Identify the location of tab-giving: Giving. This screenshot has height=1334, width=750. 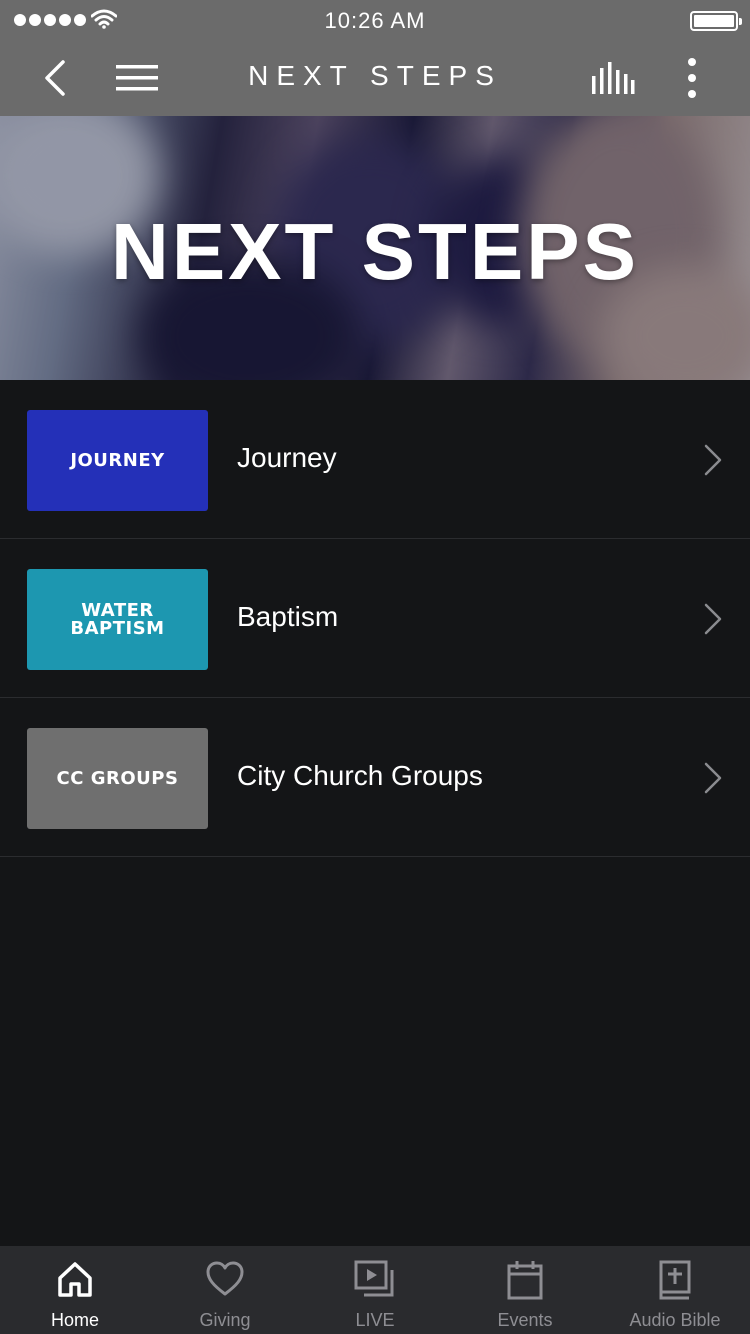
(225, 1290).